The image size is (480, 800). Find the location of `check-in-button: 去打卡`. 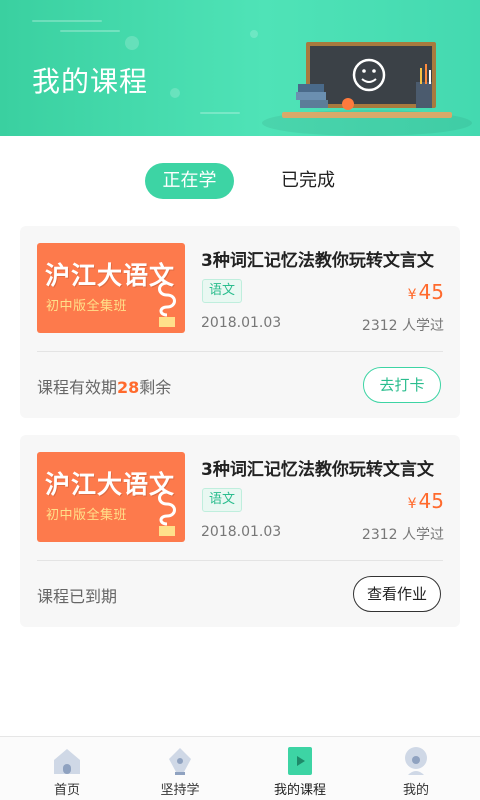

check-in-button: 去打卡 is located at coordinates (402, 385).